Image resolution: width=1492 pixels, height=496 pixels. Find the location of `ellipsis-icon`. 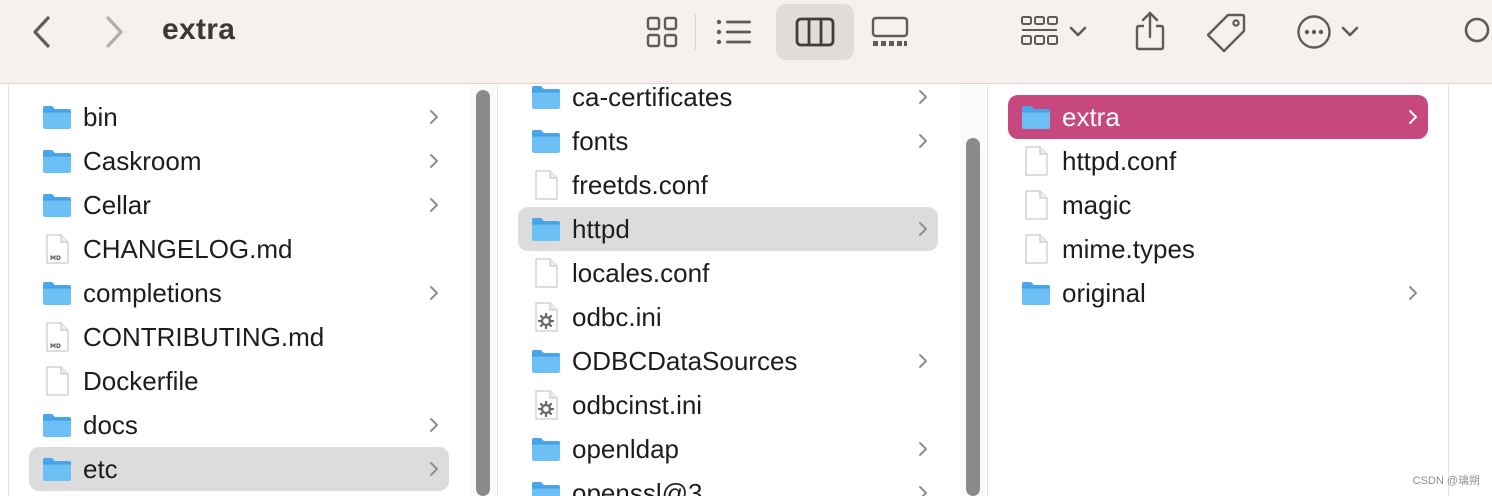

ellipsis-icon is located at coordinates (1314, 32).